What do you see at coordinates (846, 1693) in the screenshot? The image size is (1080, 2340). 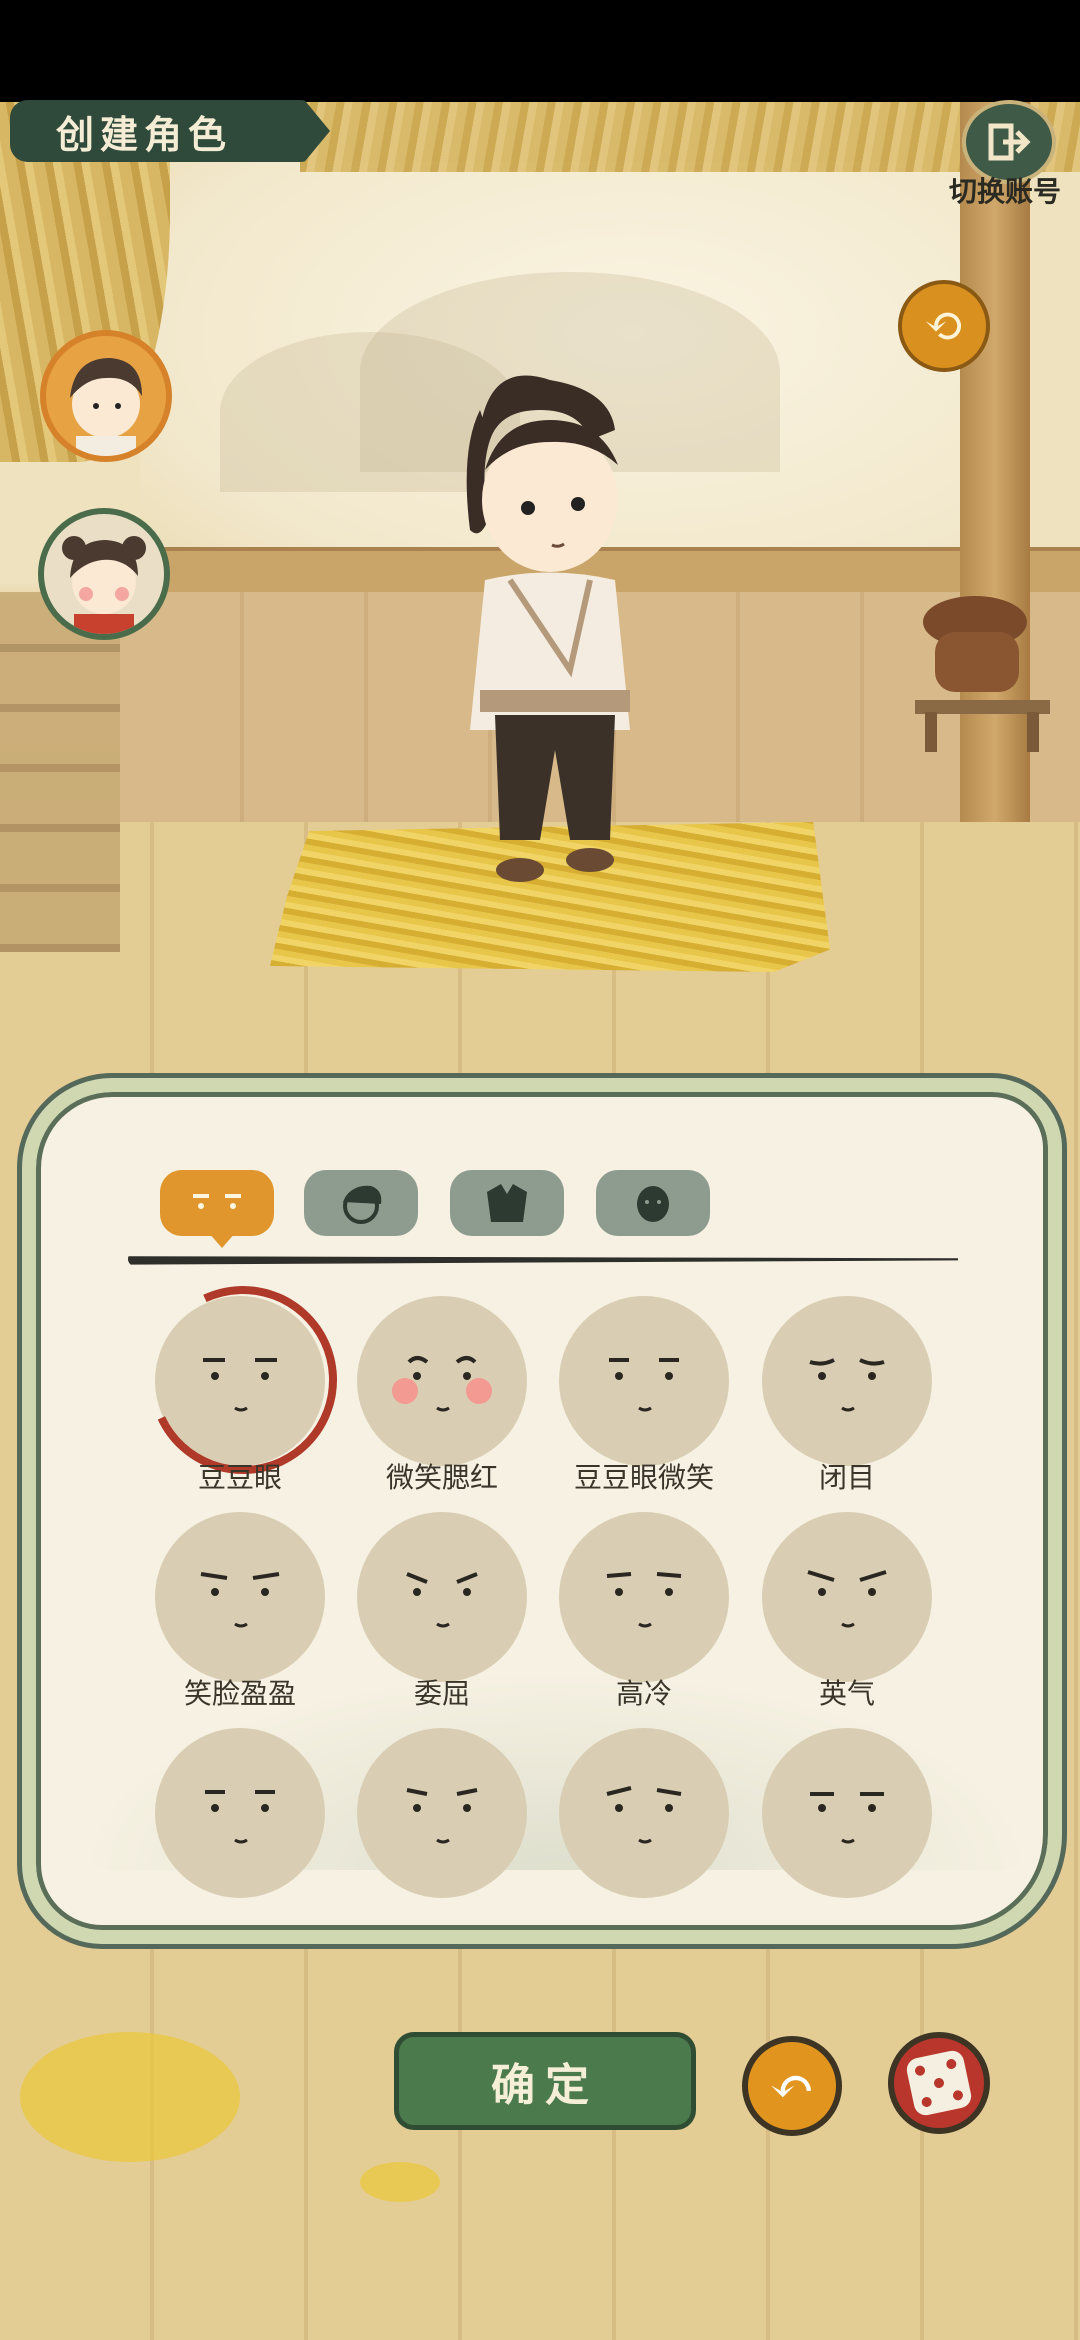 I see `face-option-label: 英气` at bounding box center [846, 1693].